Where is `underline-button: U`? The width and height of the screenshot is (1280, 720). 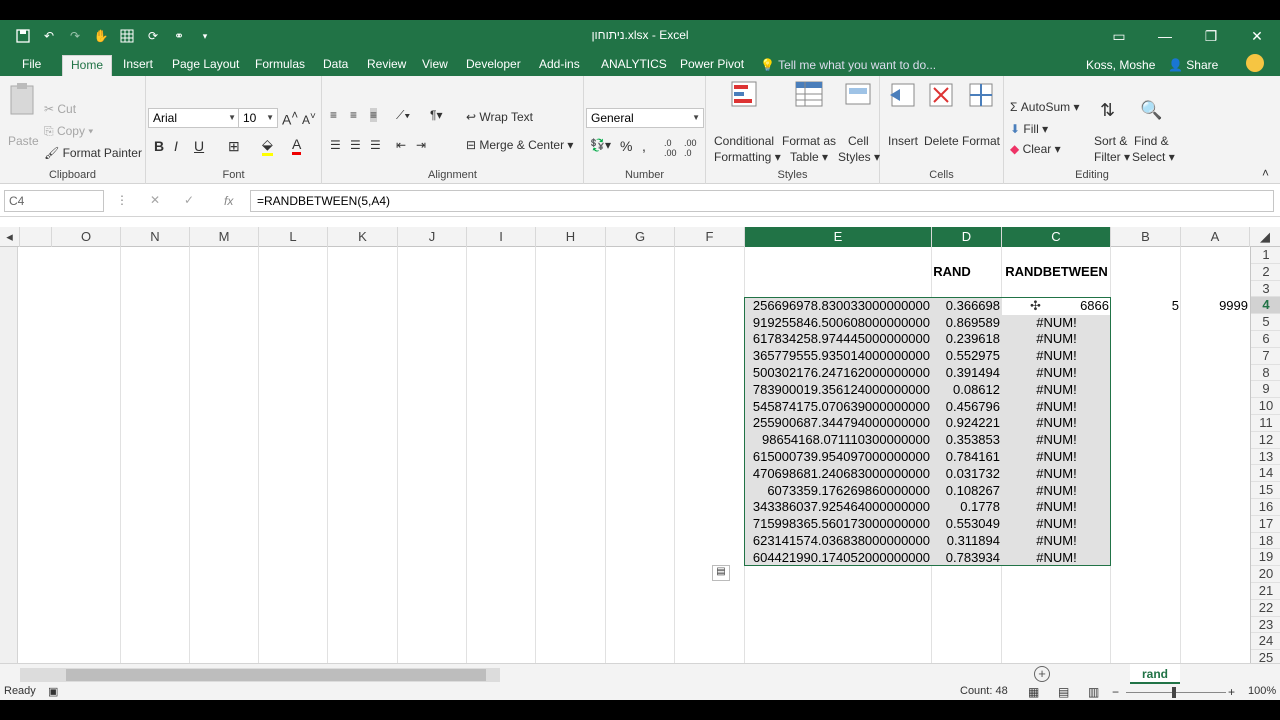
underline-button: U is located at coordinates (199, 146).